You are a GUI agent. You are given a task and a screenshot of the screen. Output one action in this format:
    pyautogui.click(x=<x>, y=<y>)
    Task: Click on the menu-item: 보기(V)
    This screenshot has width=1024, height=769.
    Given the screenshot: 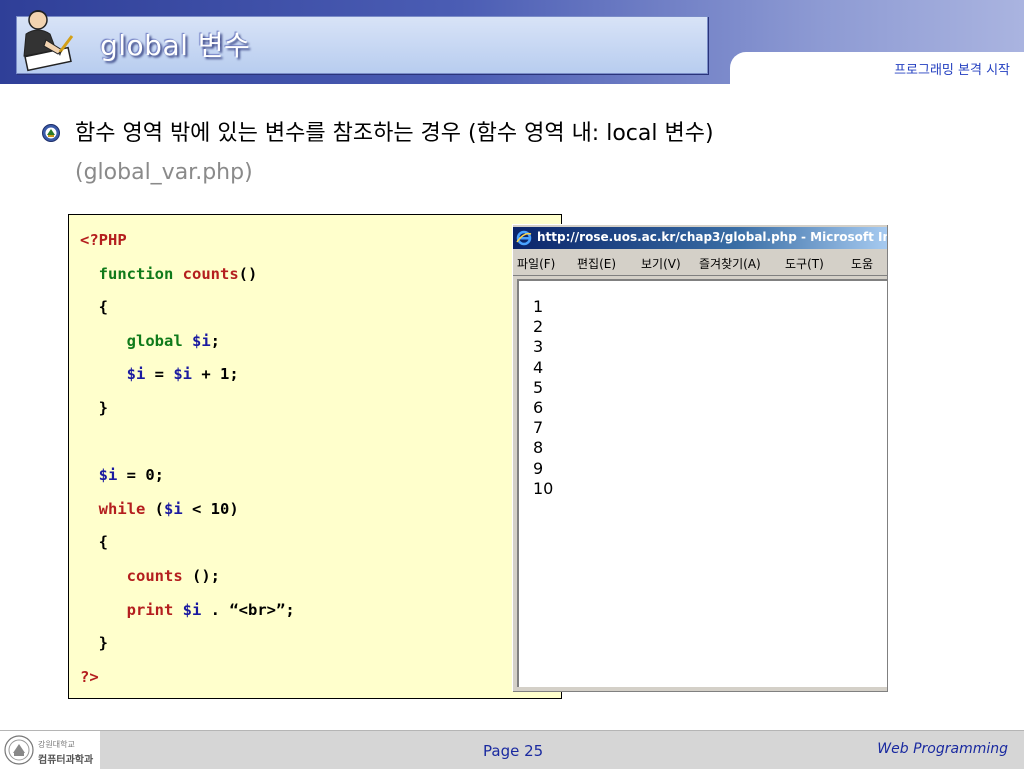 What is the action you would take?
    pyautogui.click(x=661, y=263)
    